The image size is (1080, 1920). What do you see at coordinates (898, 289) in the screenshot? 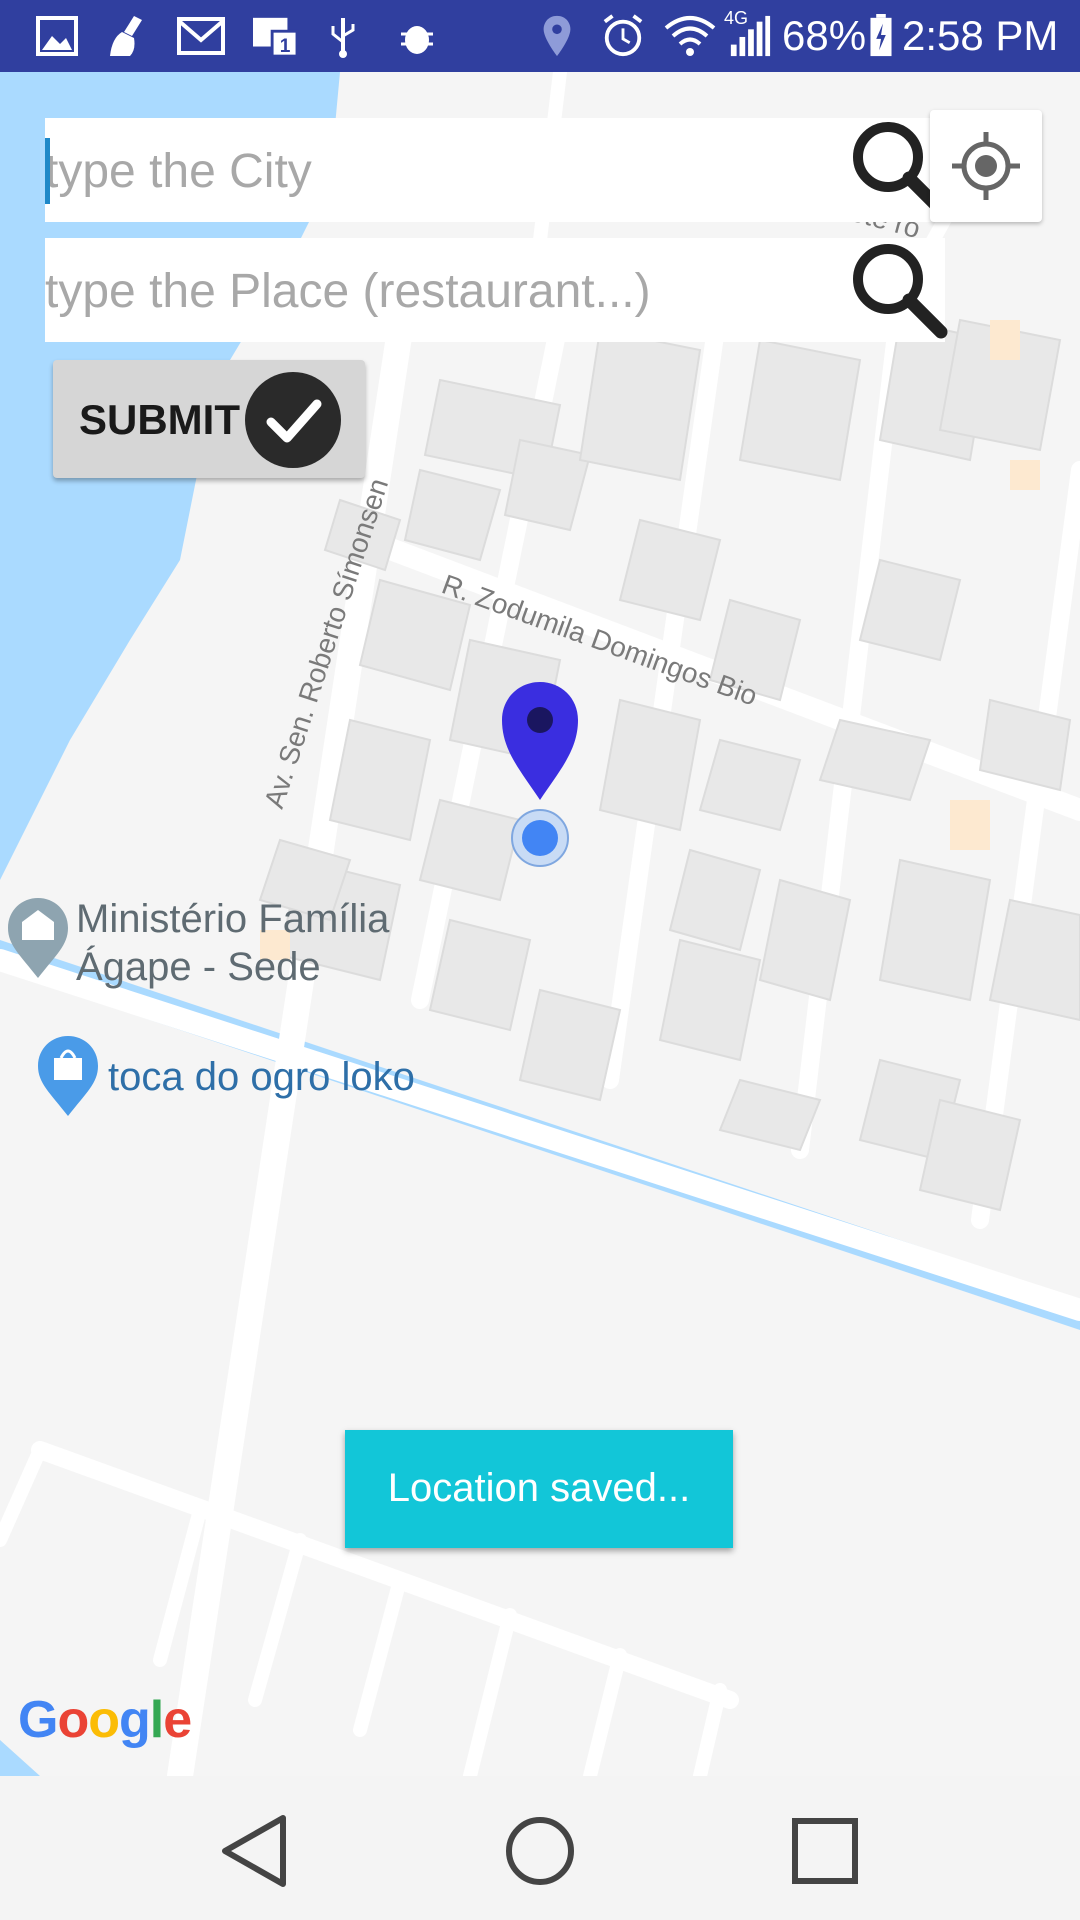
I see `place-search-icon` at bounding box center [898, 289].